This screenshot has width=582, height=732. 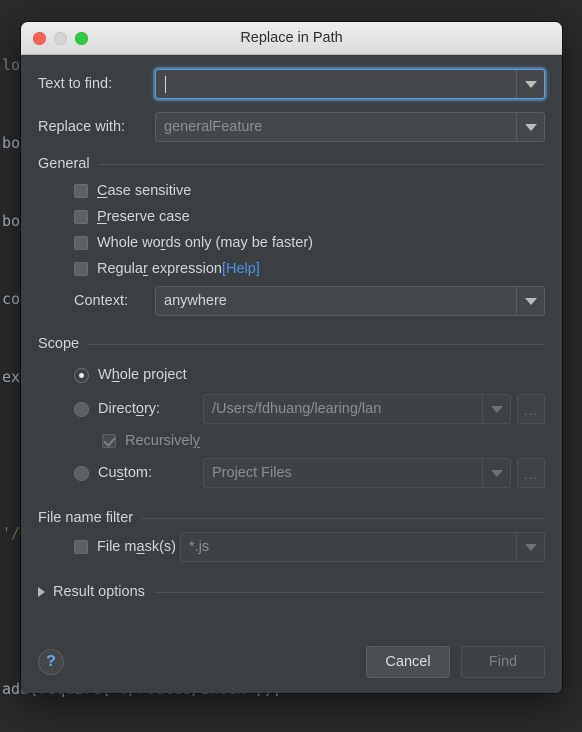 What do you see at coordinates (291, 217) in the screenshot?
I see `preserve-case-row: Preserve case` at bounding box center [291, 217].